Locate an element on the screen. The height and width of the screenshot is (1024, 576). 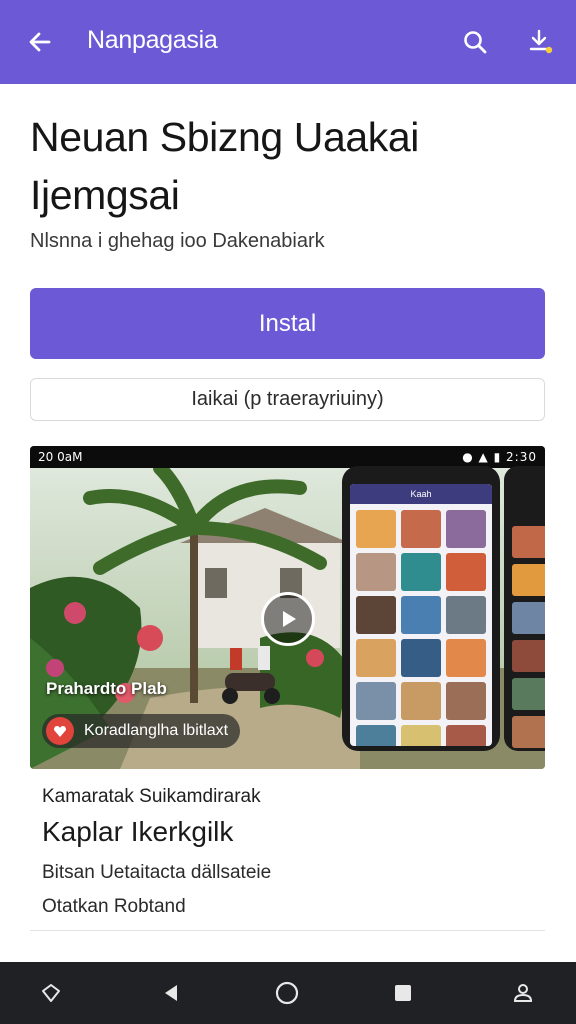
divider is located at coordinates (287, 930).